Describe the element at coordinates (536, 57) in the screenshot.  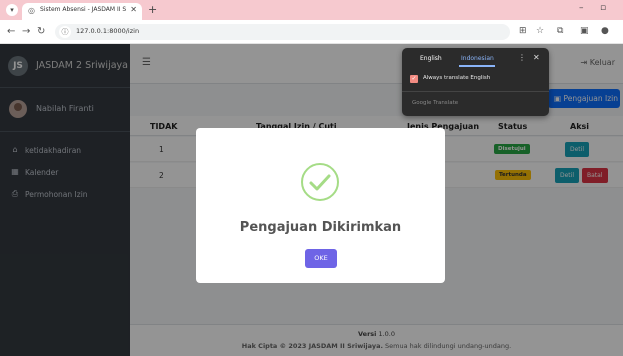
I see `close-icon: ✕` at that location.